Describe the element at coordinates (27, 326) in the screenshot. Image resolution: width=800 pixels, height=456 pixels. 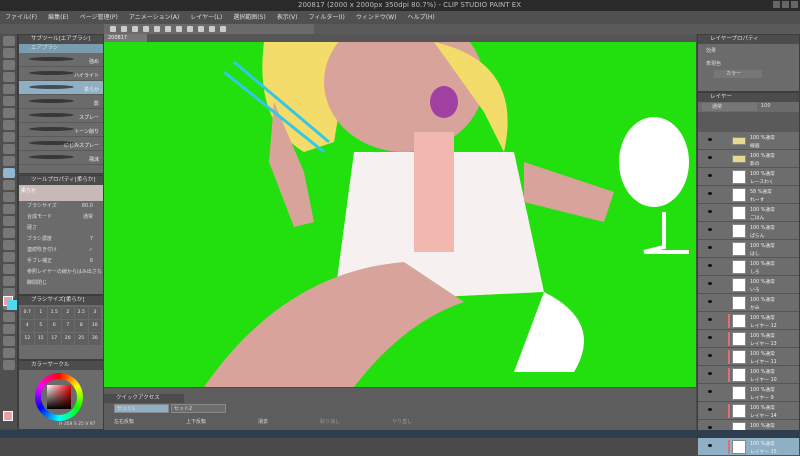
I see `brush-size-preset: 4` at that location.